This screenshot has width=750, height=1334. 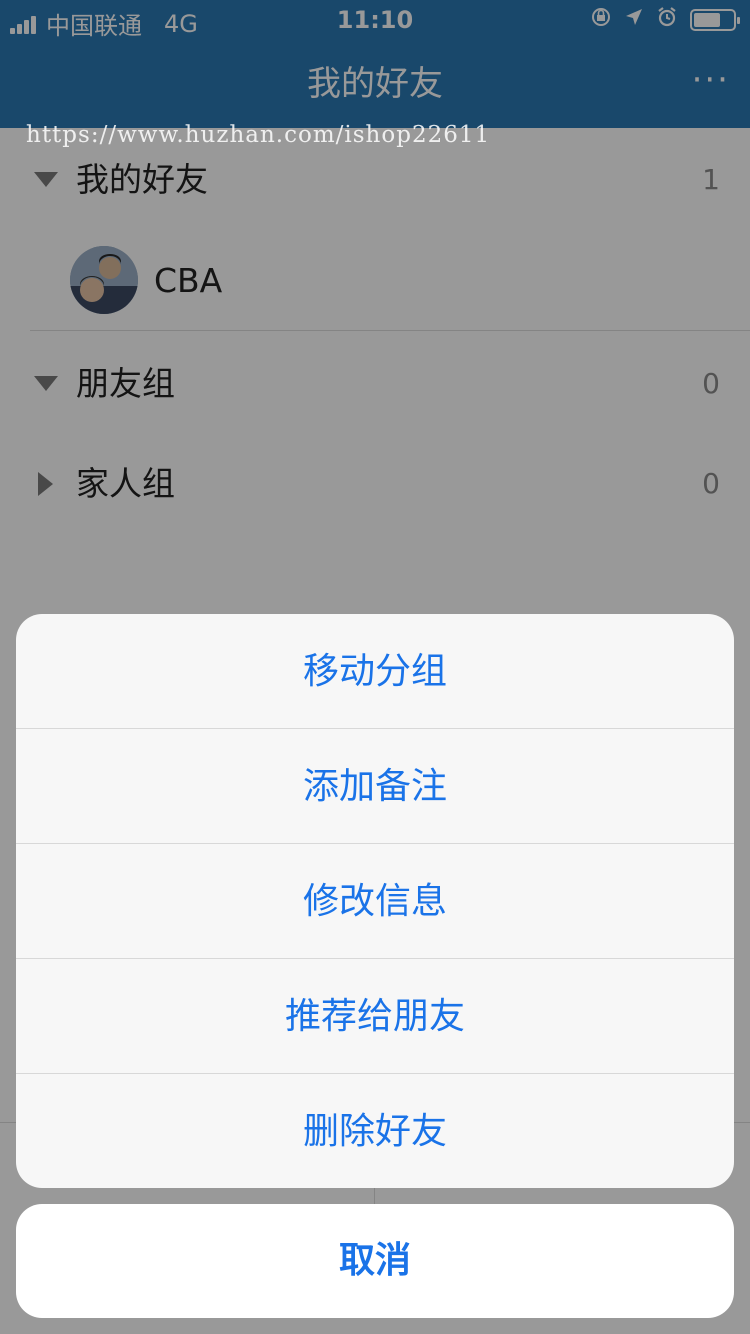 I want to click on move-group-button: 移动分组, so click(x=375, y=671).